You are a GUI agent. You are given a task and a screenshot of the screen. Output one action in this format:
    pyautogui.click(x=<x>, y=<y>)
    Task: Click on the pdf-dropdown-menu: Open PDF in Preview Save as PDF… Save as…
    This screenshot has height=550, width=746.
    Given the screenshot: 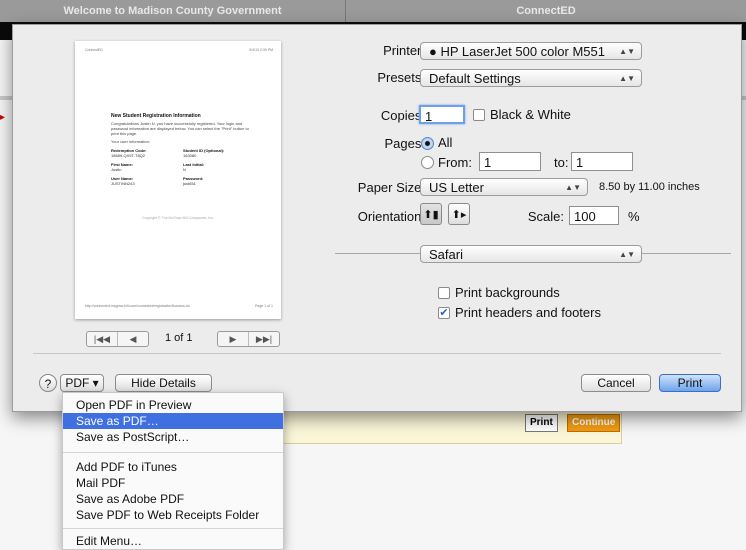 What is the action you would take?
    pyautogui.click(x=173, y=471)
    